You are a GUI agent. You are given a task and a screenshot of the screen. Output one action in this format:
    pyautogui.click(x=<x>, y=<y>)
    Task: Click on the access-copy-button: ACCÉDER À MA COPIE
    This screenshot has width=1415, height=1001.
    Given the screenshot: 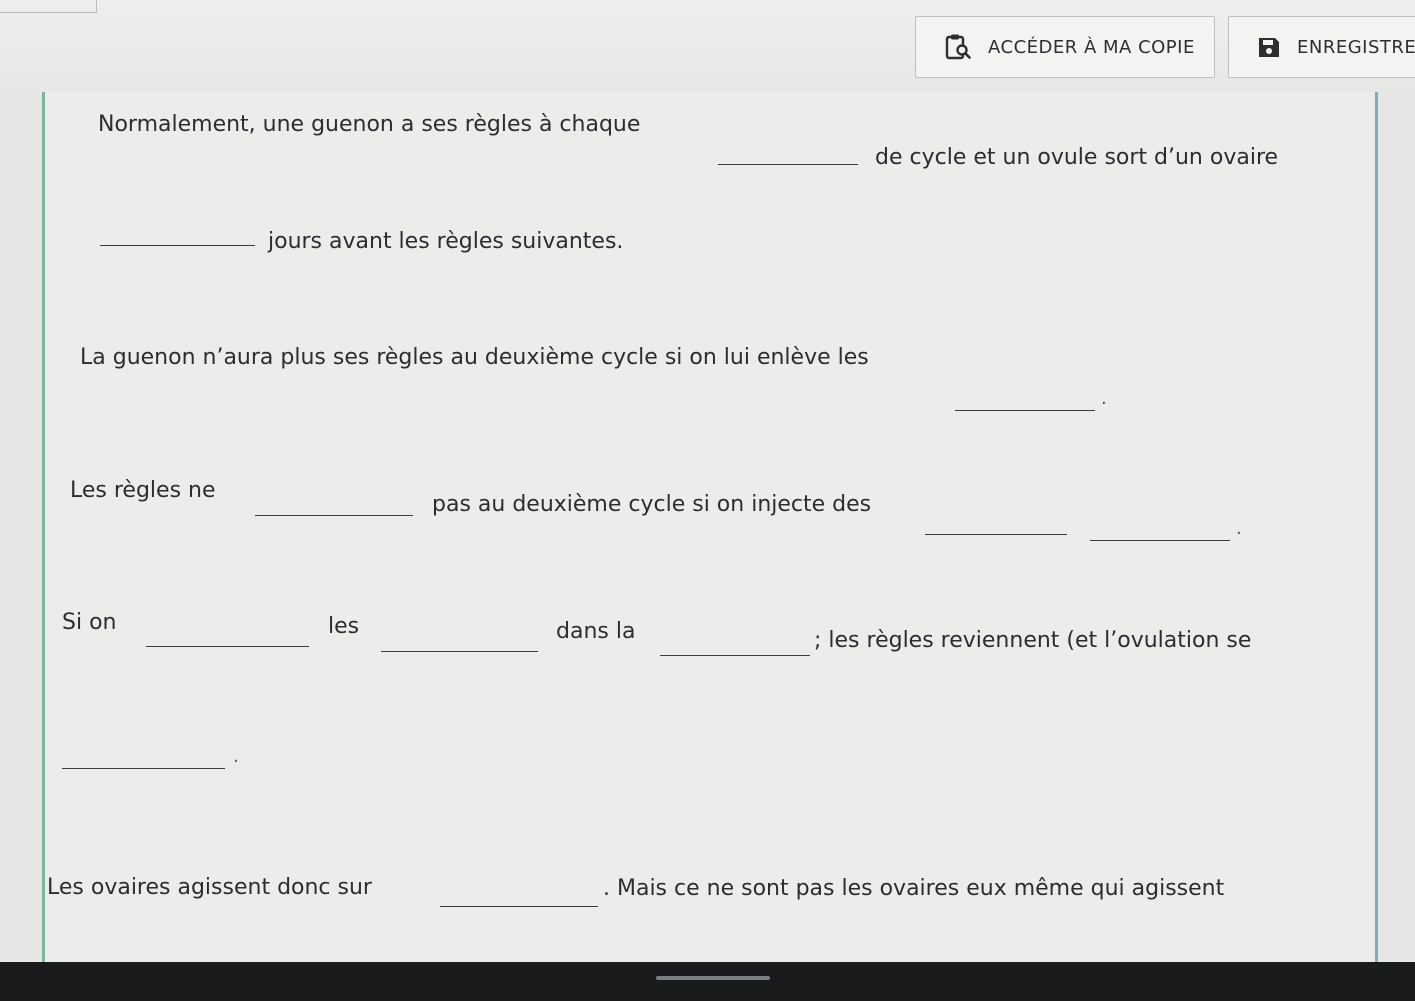 What is the action you would take?
    pyautogui.click(x=1065, y=47)
    